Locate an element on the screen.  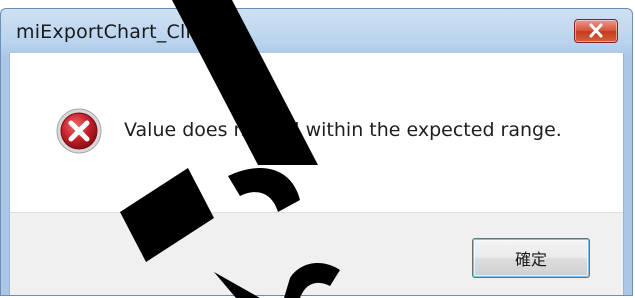
error-icon is located at coordinates (79, 131).